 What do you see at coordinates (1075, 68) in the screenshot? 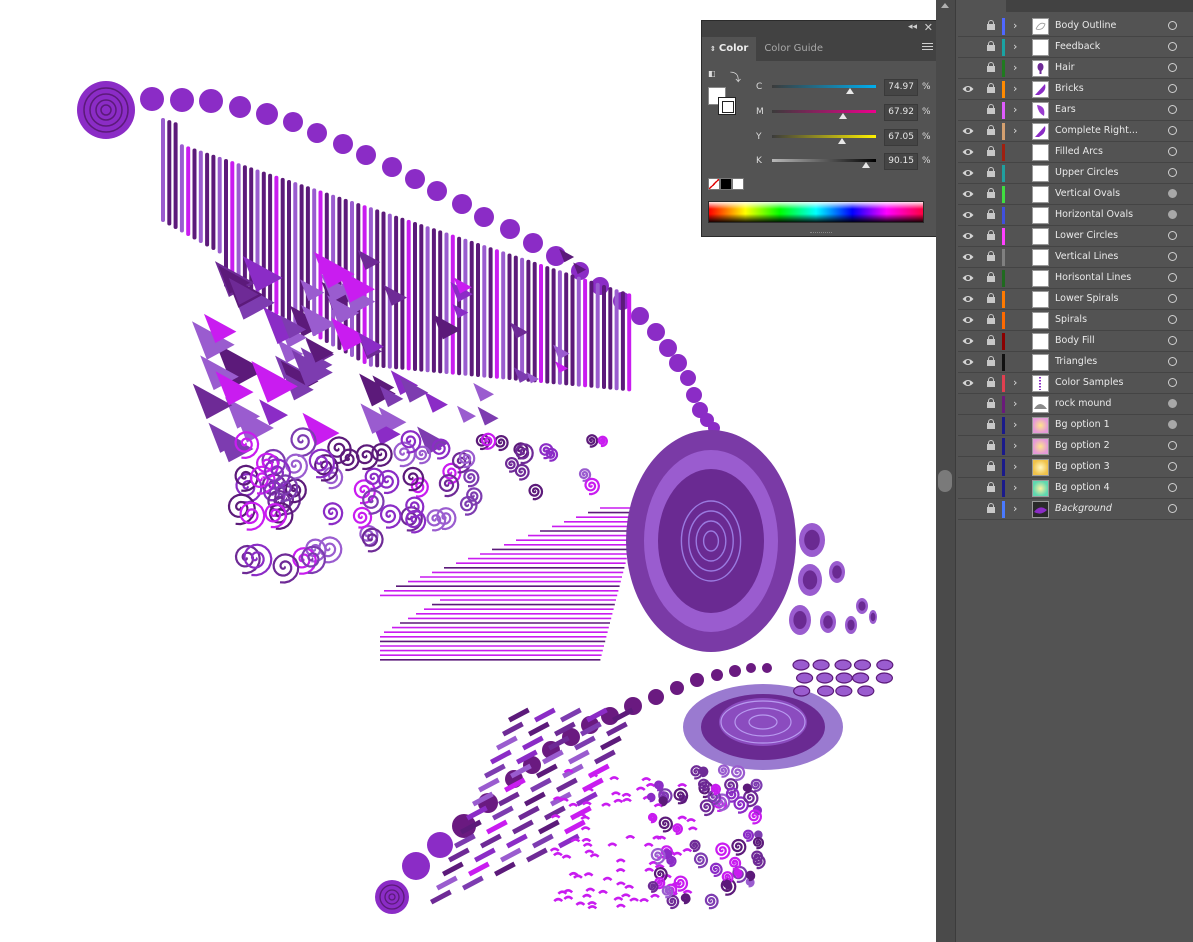
I see `layer-row: › Hair` at bounding box center [1075, 68].